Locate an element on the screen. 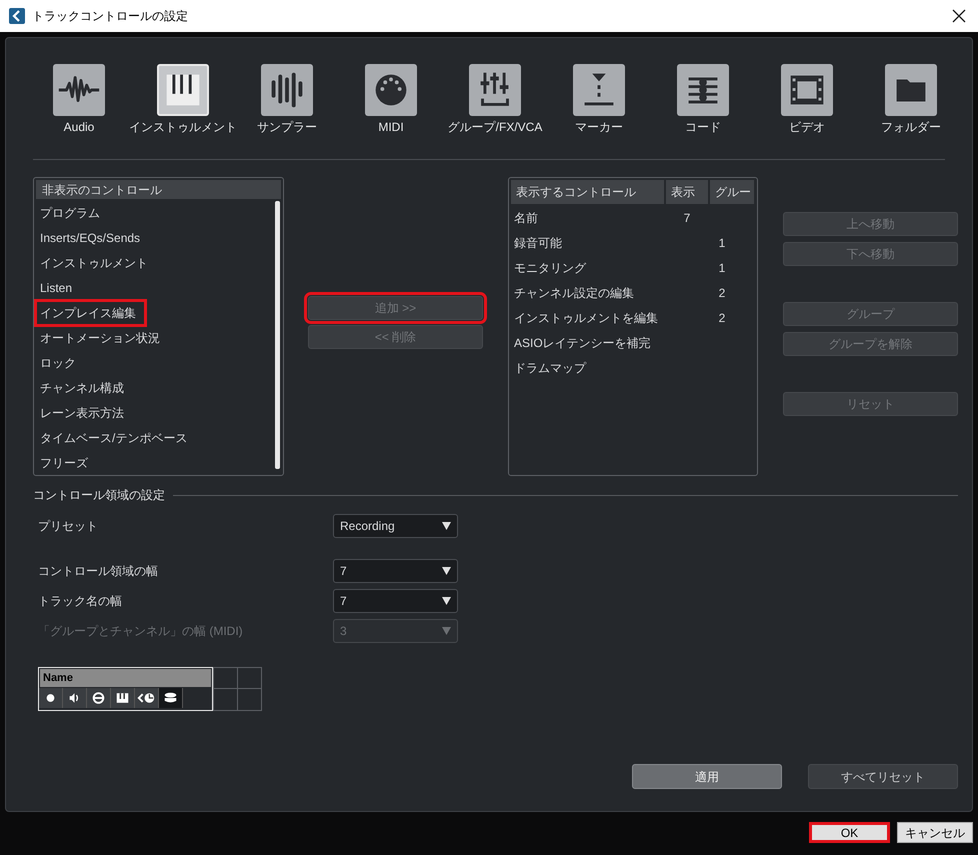 This screenshot has height=855, width=978. table-cell-text: チャンネル設定の編集 is located at coordinates (574, 293).